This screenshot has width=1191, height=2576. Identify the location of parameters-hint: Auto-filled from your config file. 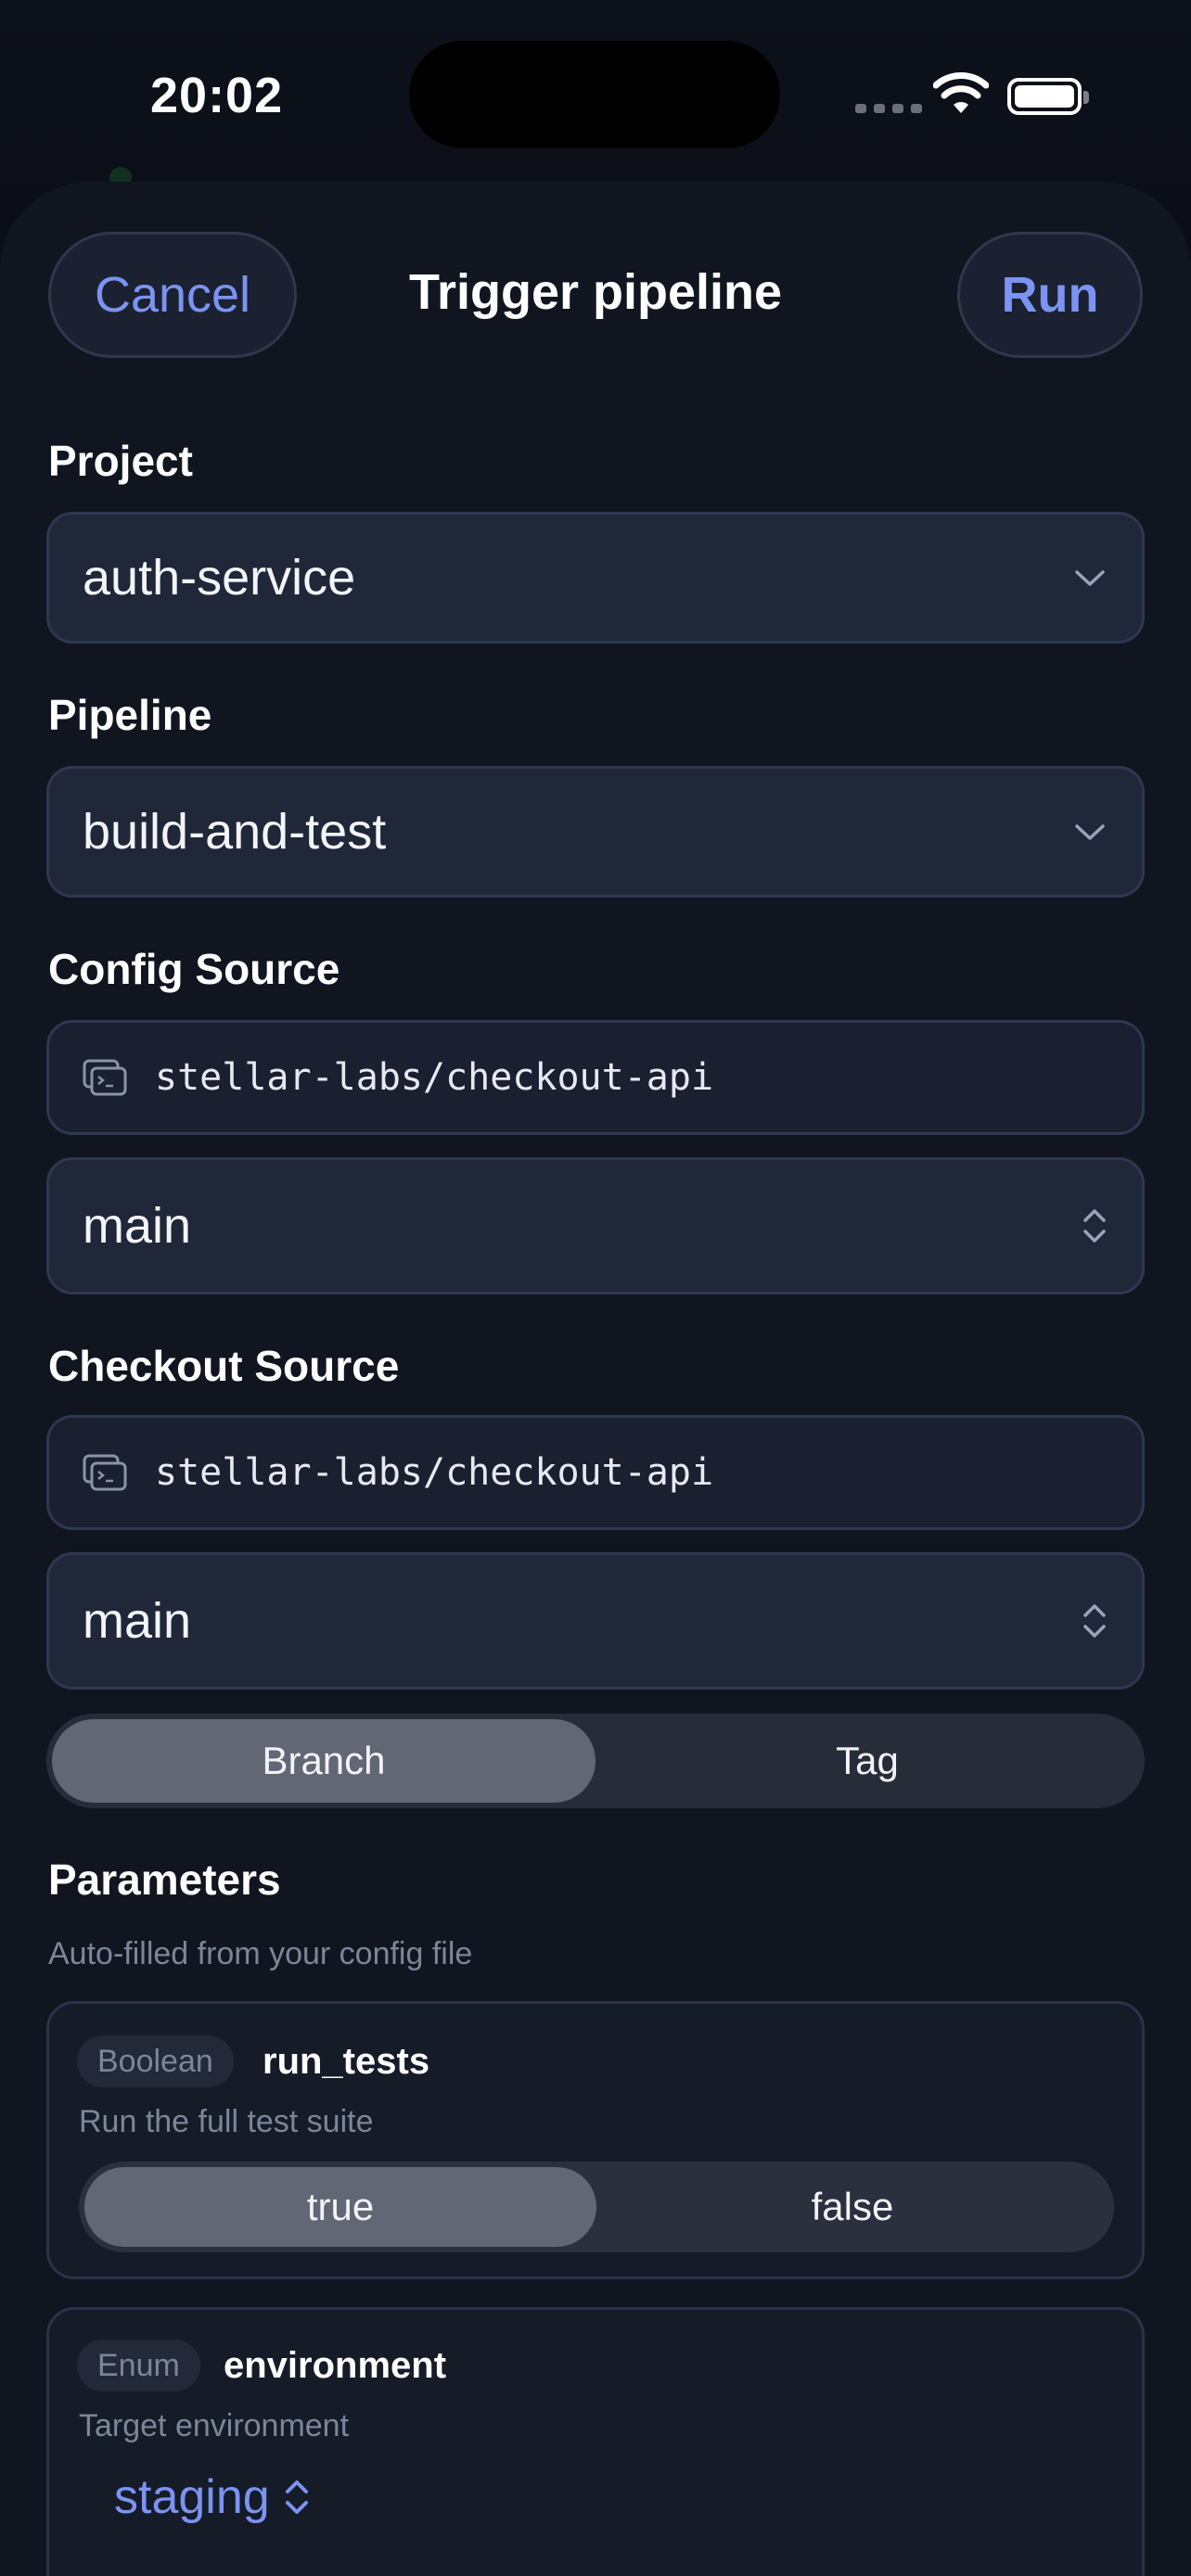
(260, 1954).